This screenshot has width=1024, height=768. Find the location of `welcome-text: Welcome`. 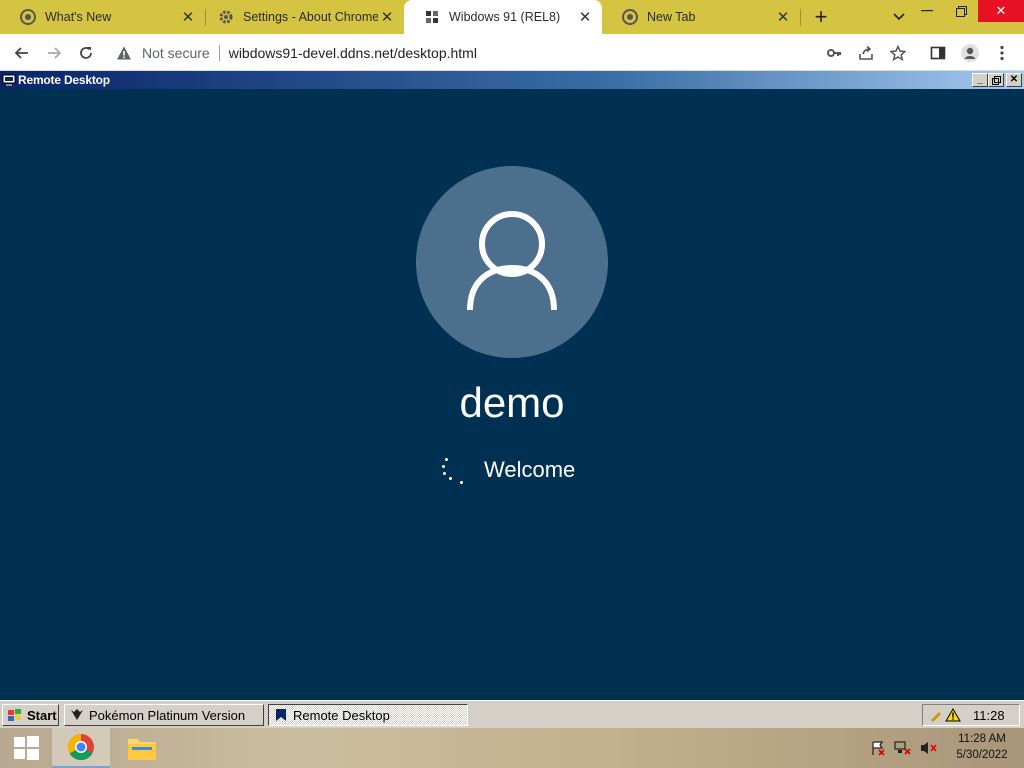

welcome-text: Welcome is located at coordinates (530, 469).